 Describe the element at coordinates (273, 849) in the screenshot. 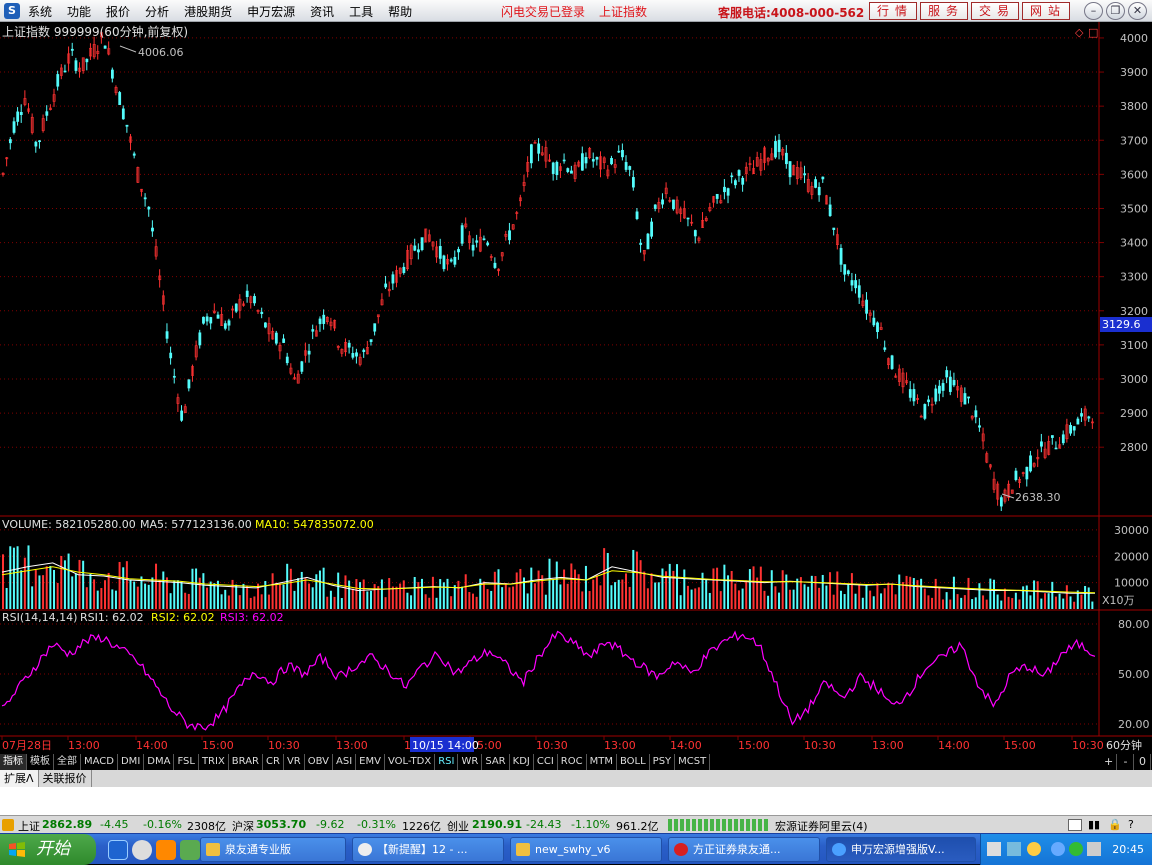

I see `taskbar-item: 泉友通专业版` at that location.